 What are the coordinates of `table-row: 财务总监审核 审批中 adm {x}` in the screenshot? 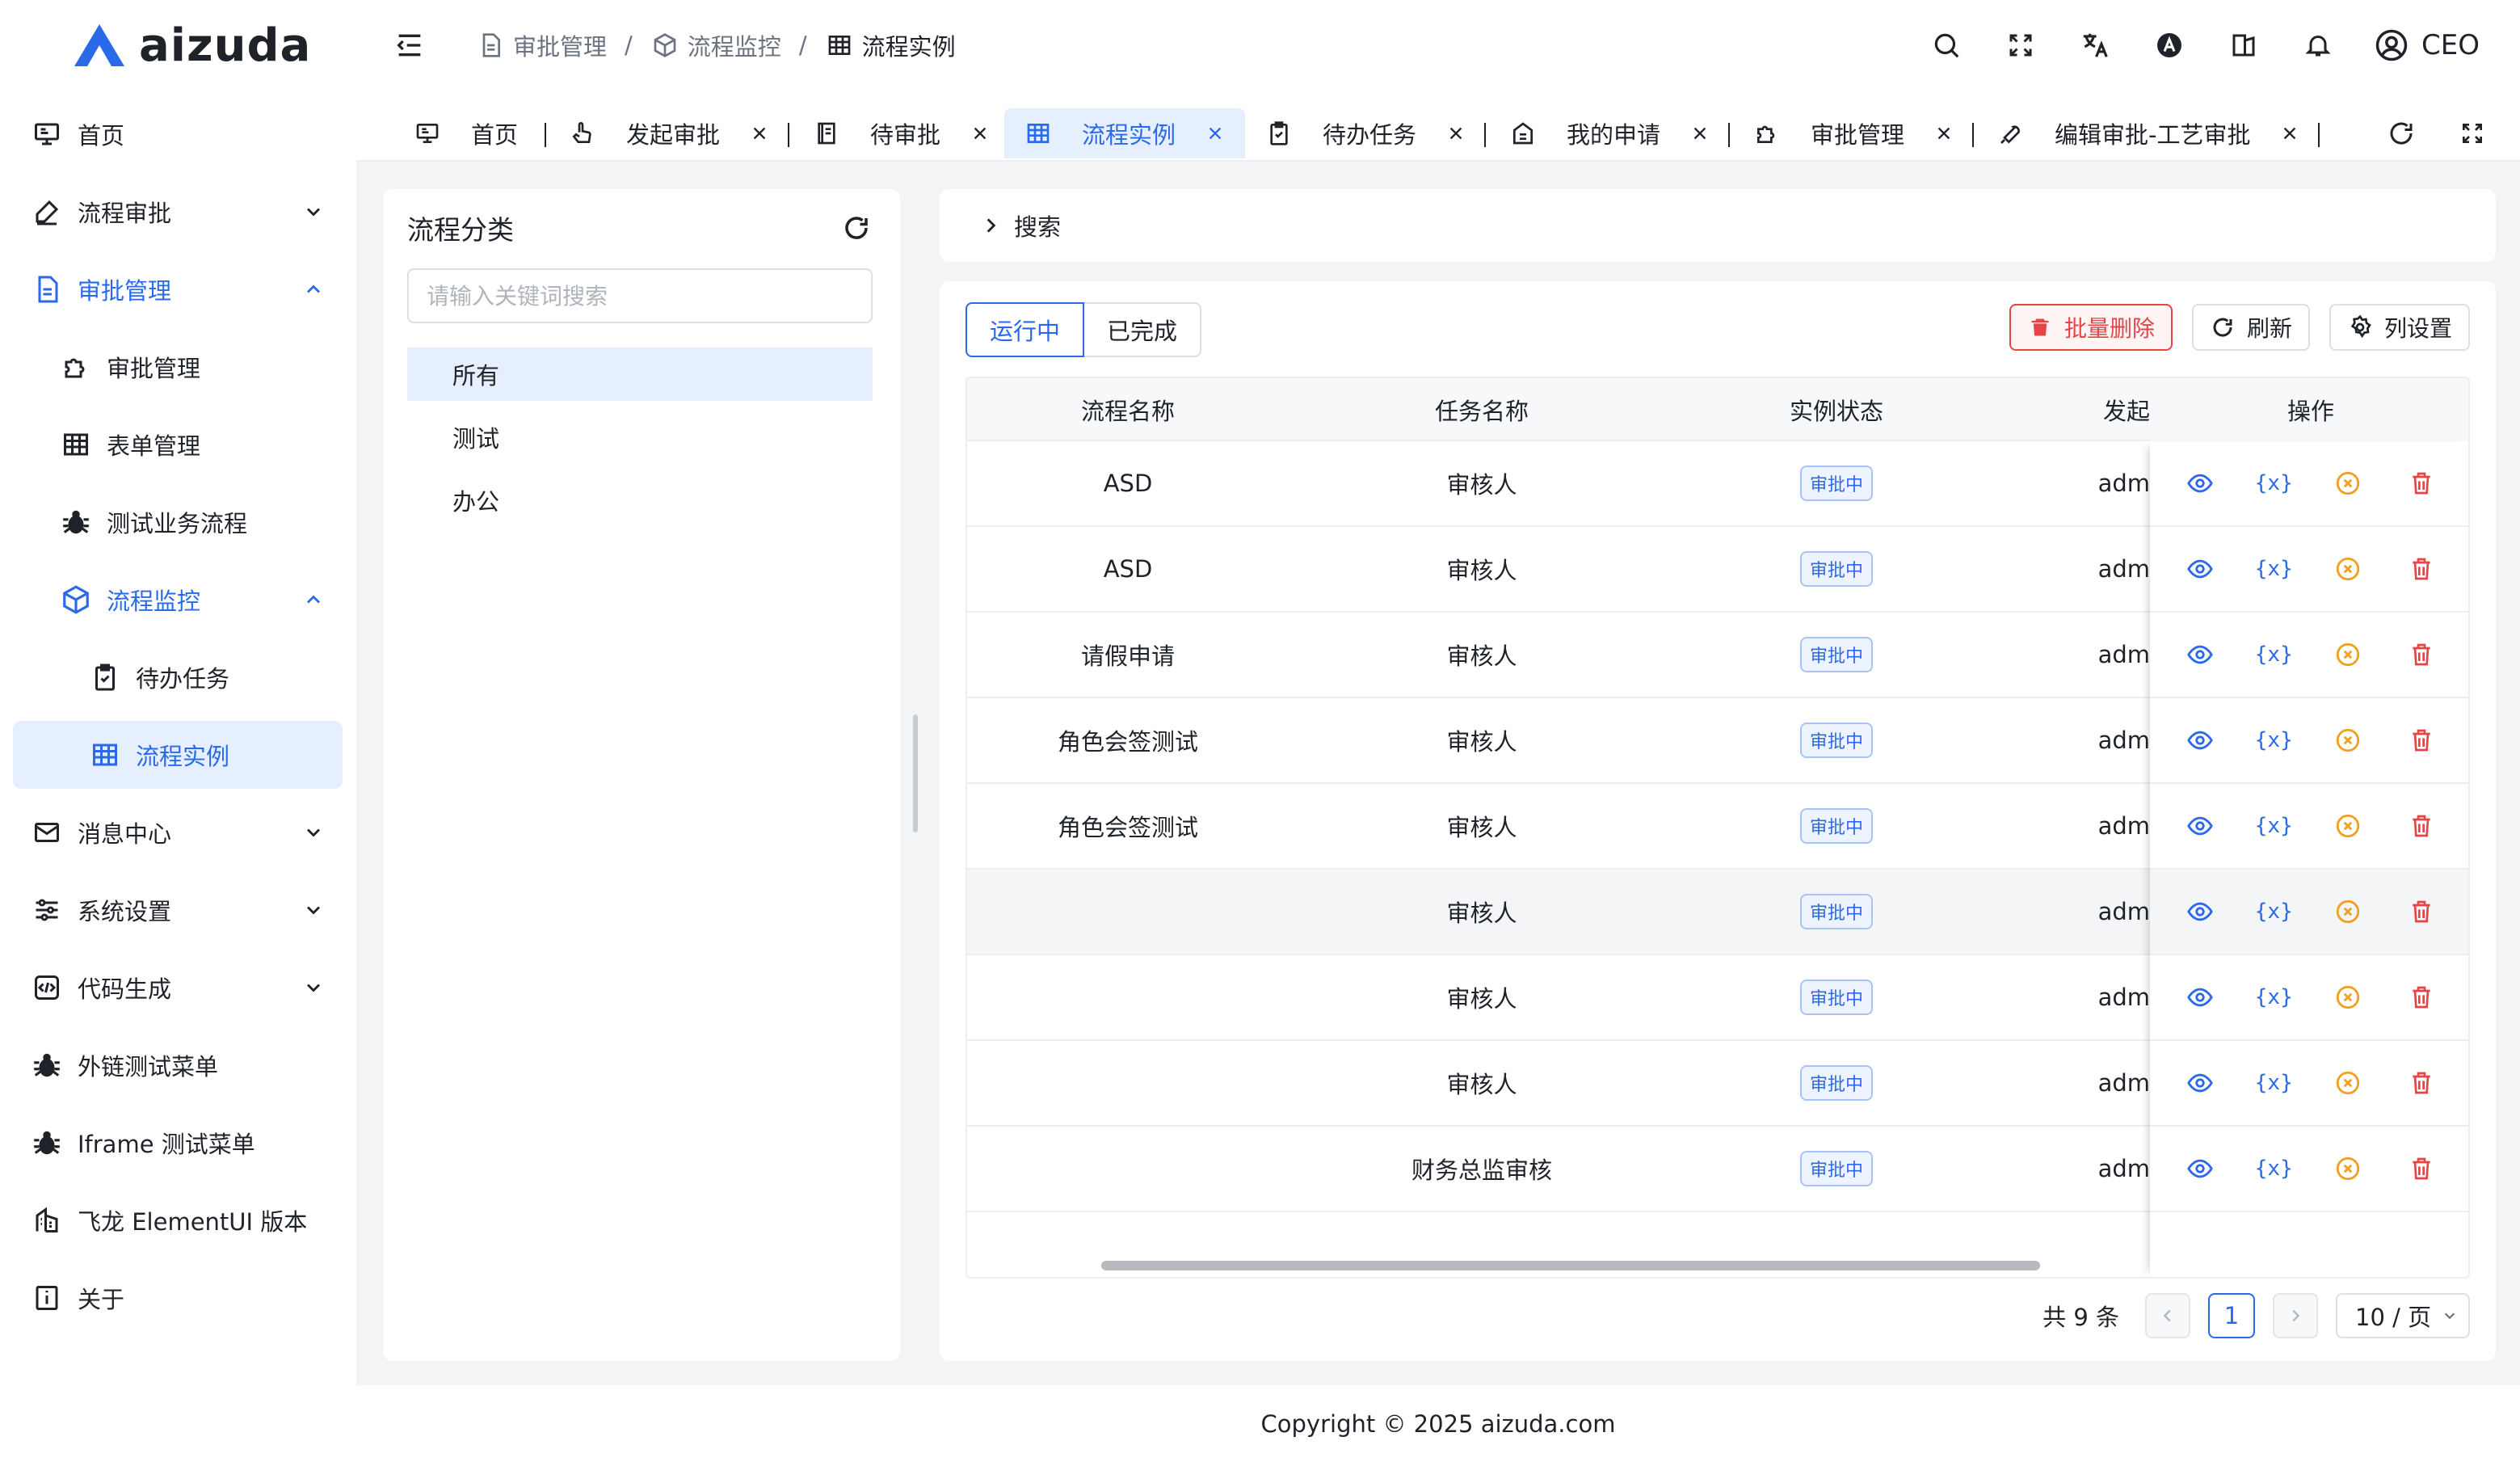 It's located at (1717, 1169).